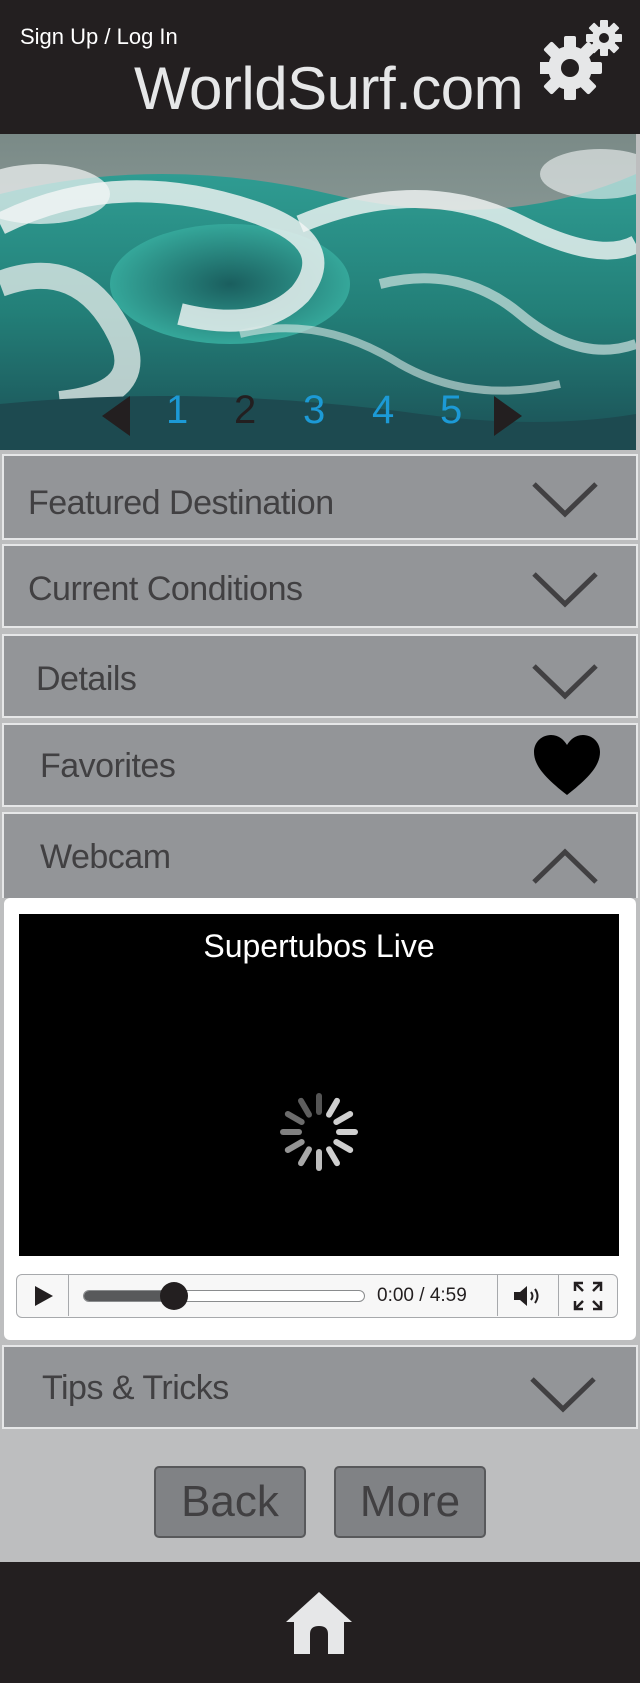 Image resolution: width=640 pixels, height=1683 pixels. Describe the element at coordinates (116, 416) in the screenshot. I see `triangle-left-icon` at that location.